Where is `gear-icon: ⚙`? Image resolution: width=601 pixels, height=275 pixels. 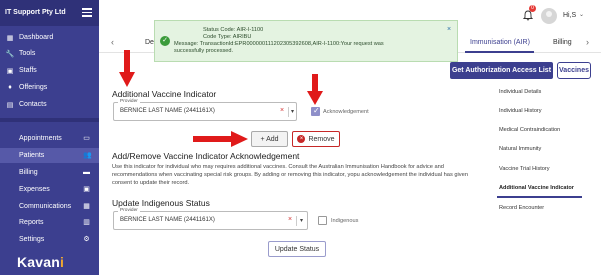
gear-icon: ⚙ is located at coordinates (86, 239).